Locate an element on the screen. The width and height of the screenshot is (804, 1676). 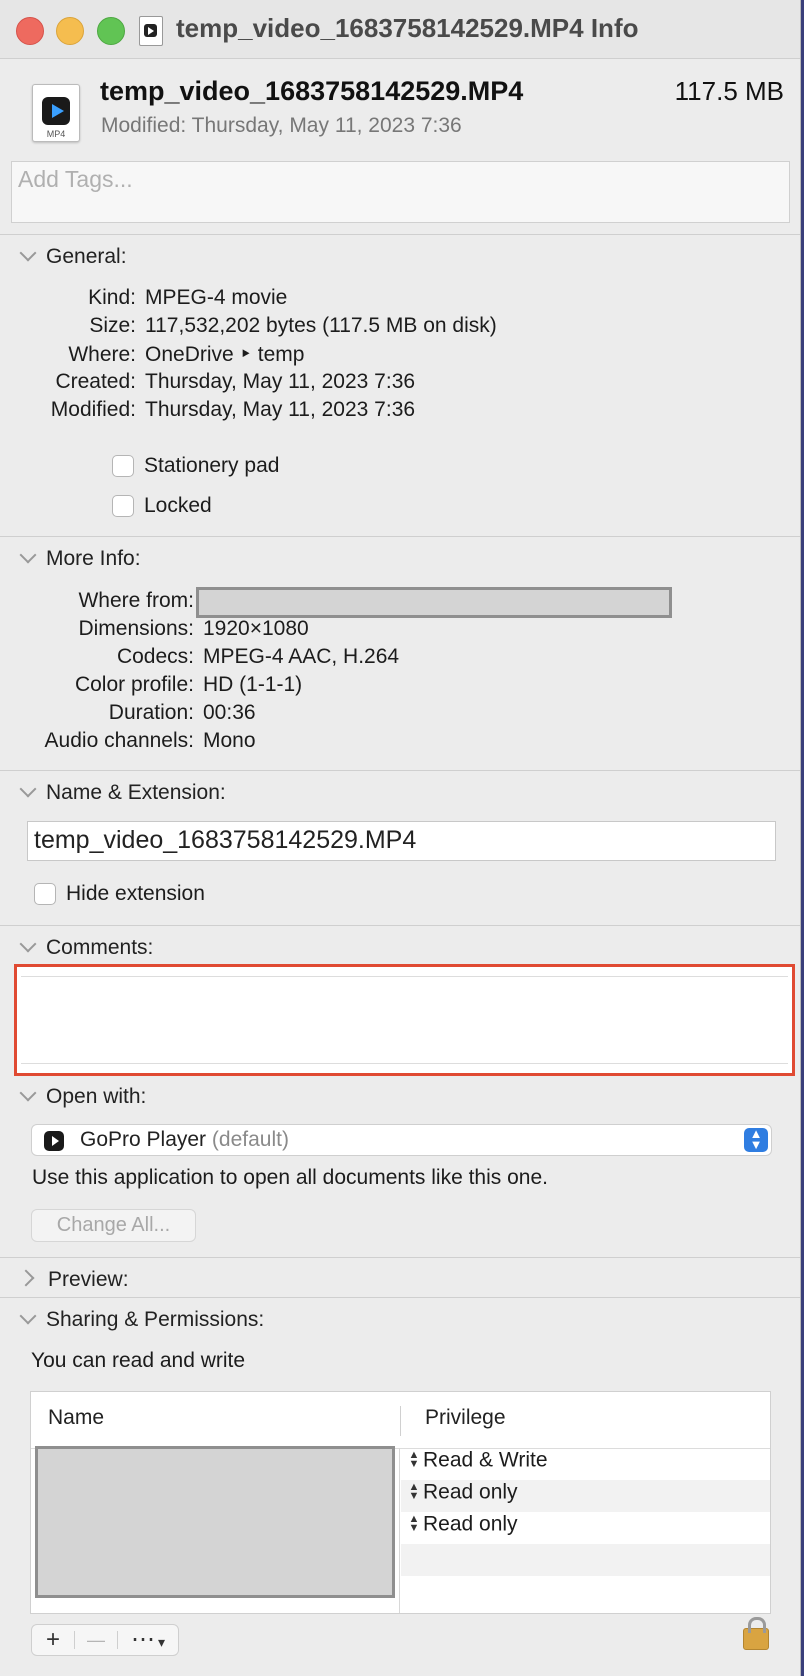
more-info-row-color-profile: Color profile: HD (1-1-1) is located at coordinates (188, 684).